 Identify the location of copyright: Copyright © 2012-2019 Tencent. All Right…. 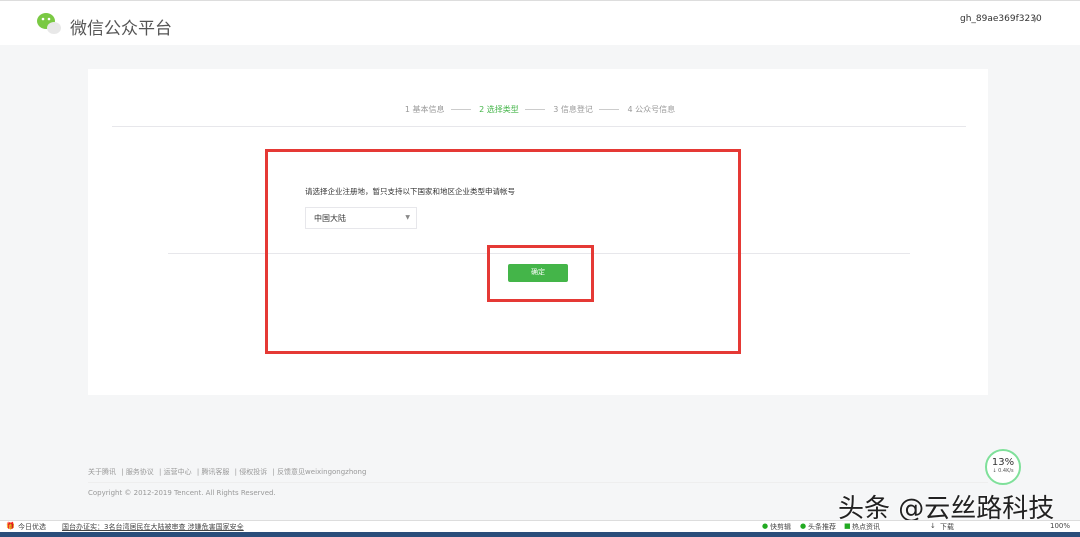
(182, 493).